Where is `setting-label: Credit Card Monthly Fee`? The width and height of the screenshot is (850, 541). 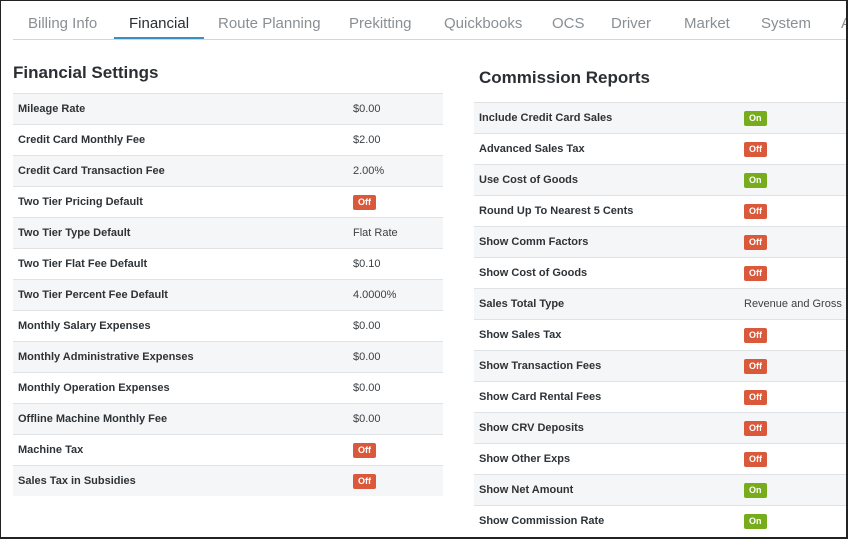
setting-label: Credit Card Monthly Fee is located at coordinates (180, 140).